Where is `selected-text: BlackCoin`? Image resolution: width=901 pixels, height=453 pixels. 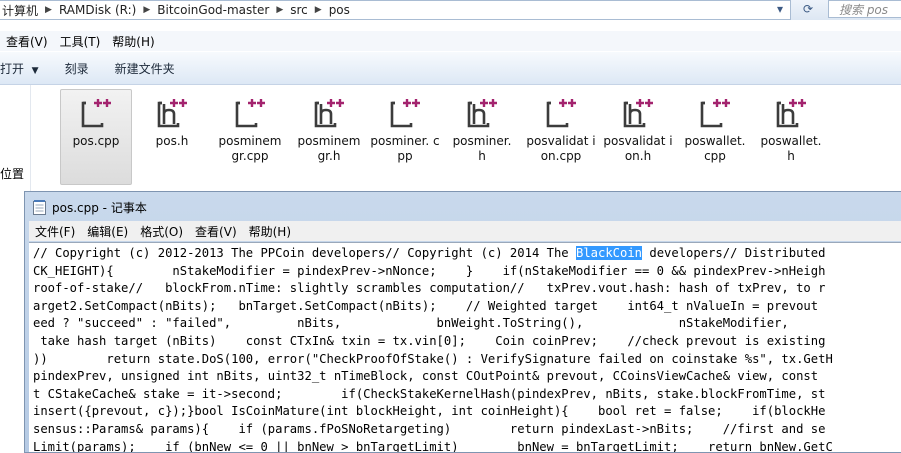
selected-text: BlackCoin is located at coordinates (609, 253).